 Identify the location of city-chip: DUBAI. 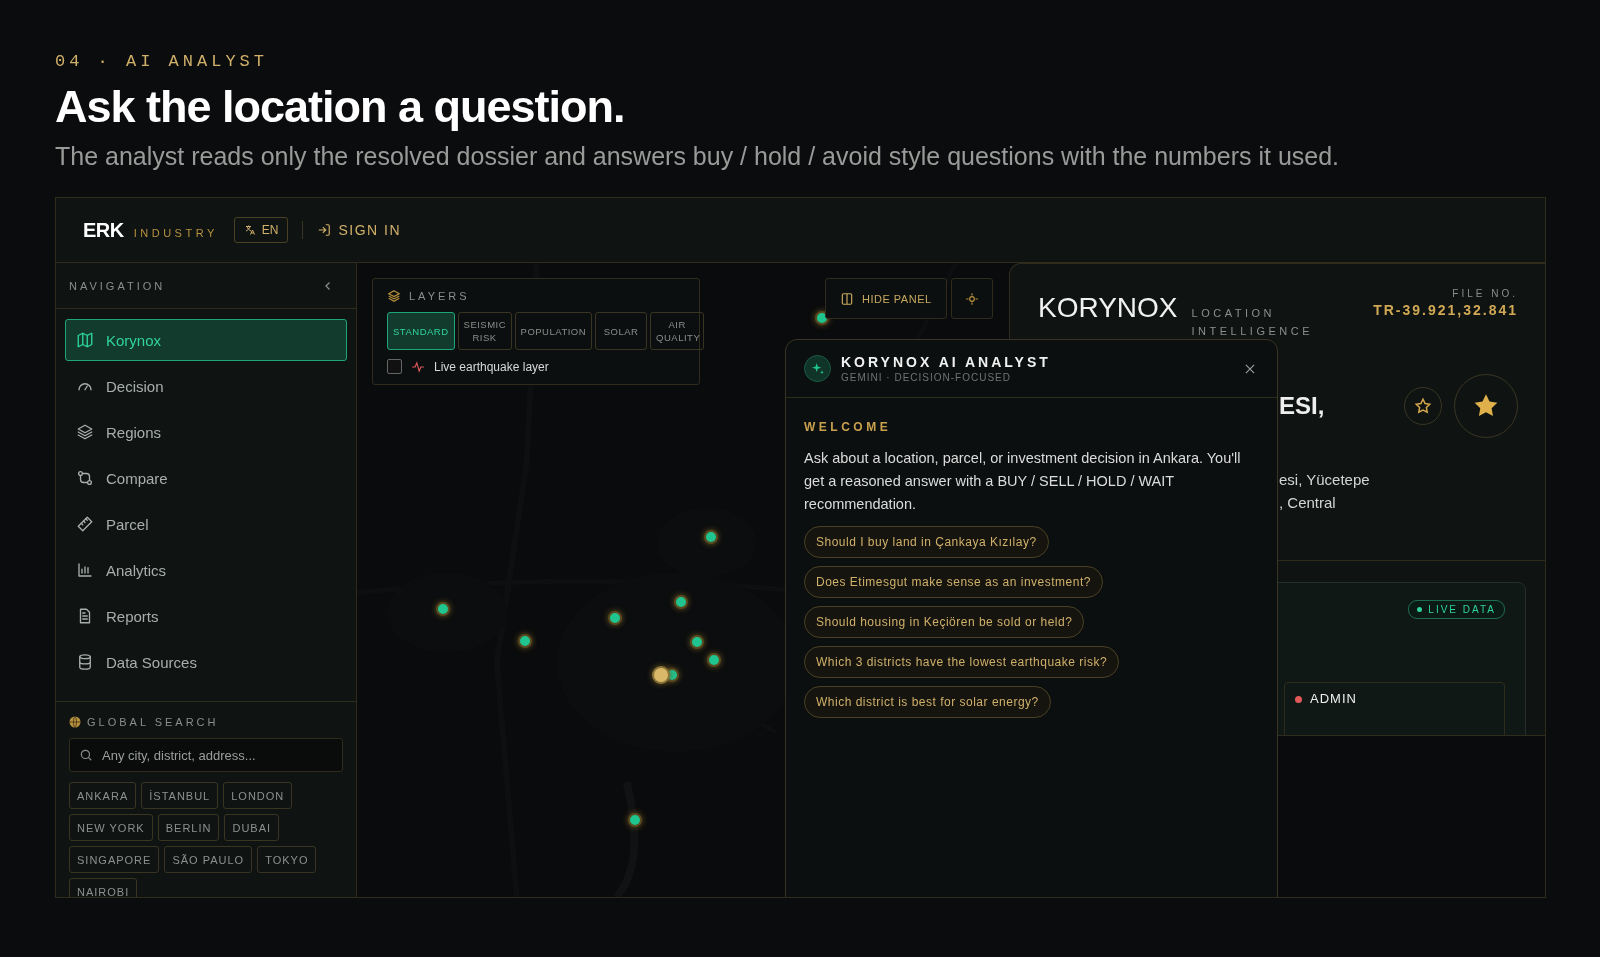
(252, 827).